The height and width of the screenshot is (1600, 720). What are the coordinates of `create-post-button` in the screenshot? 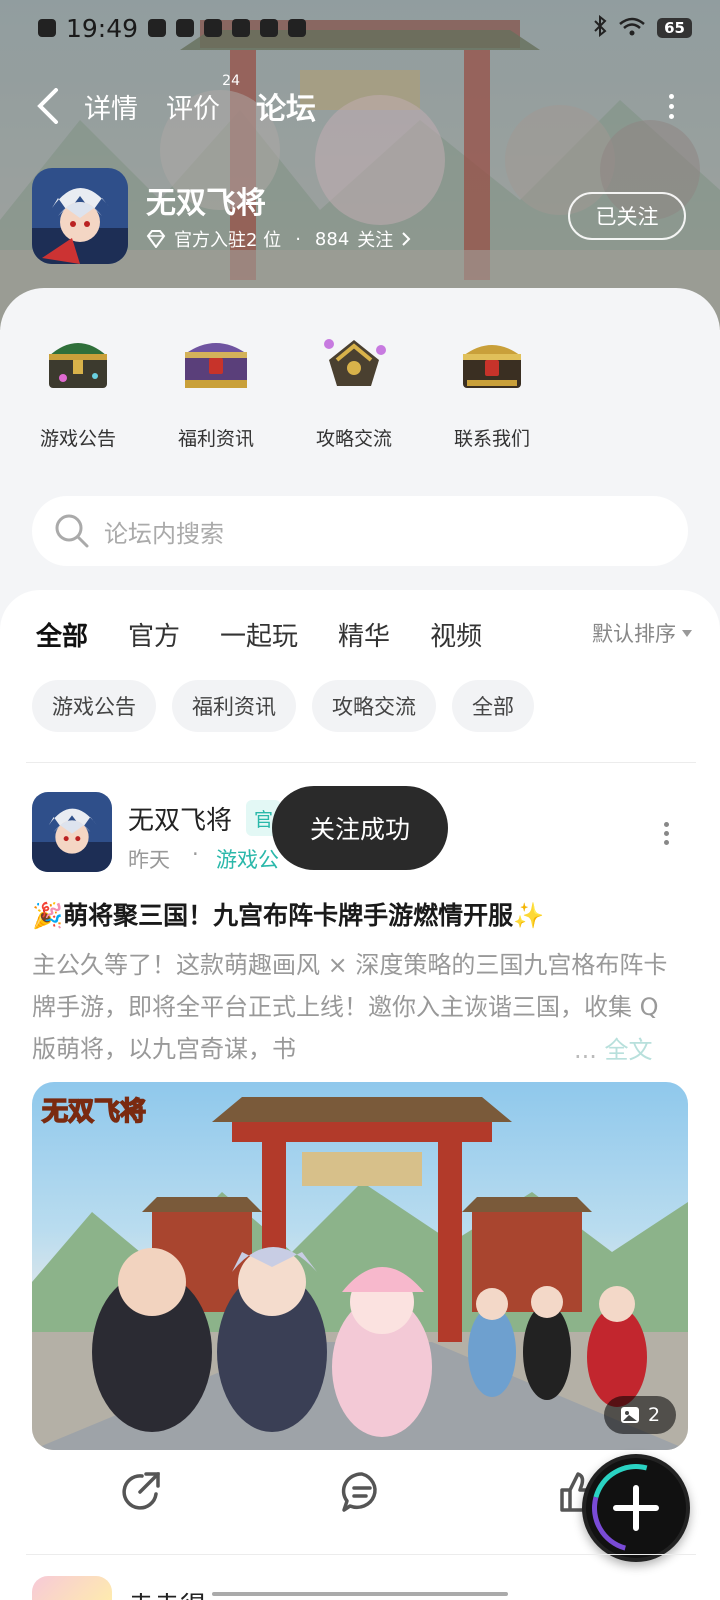 It's located at (636, 1508).